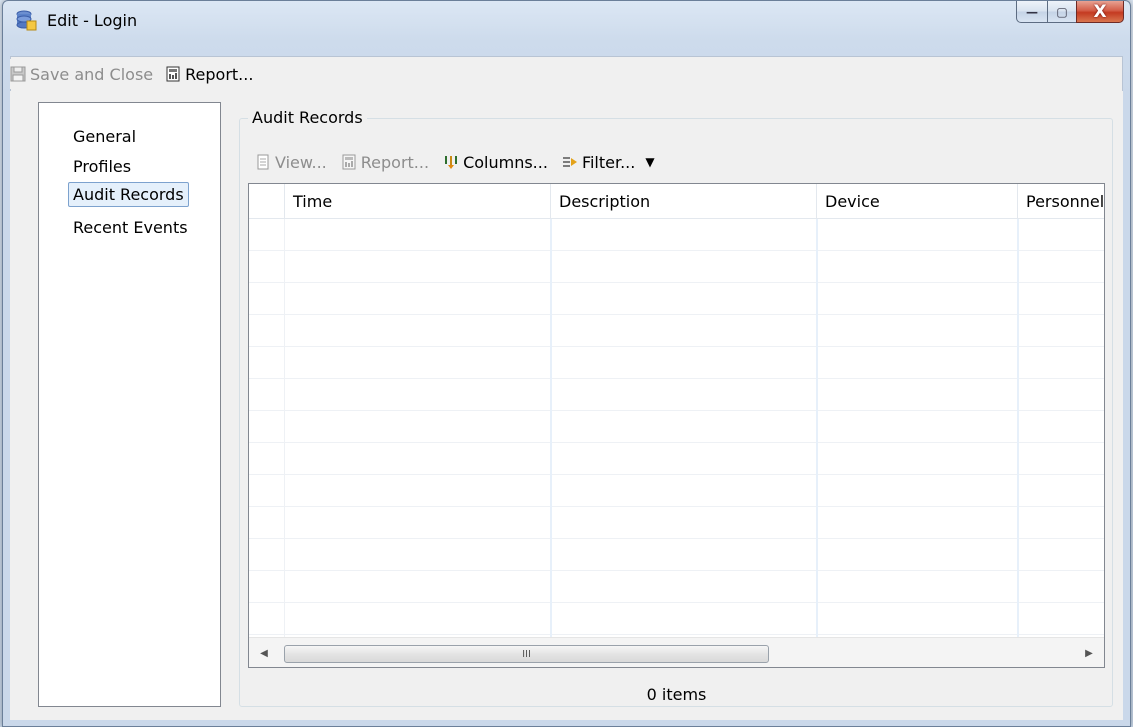 This screenshot has height=727, width=1133. What do you see at coordinates (1061, 201) in the screenshot?
I see `column-header-personnel: Personnel` at bounding box center [1061, 201].